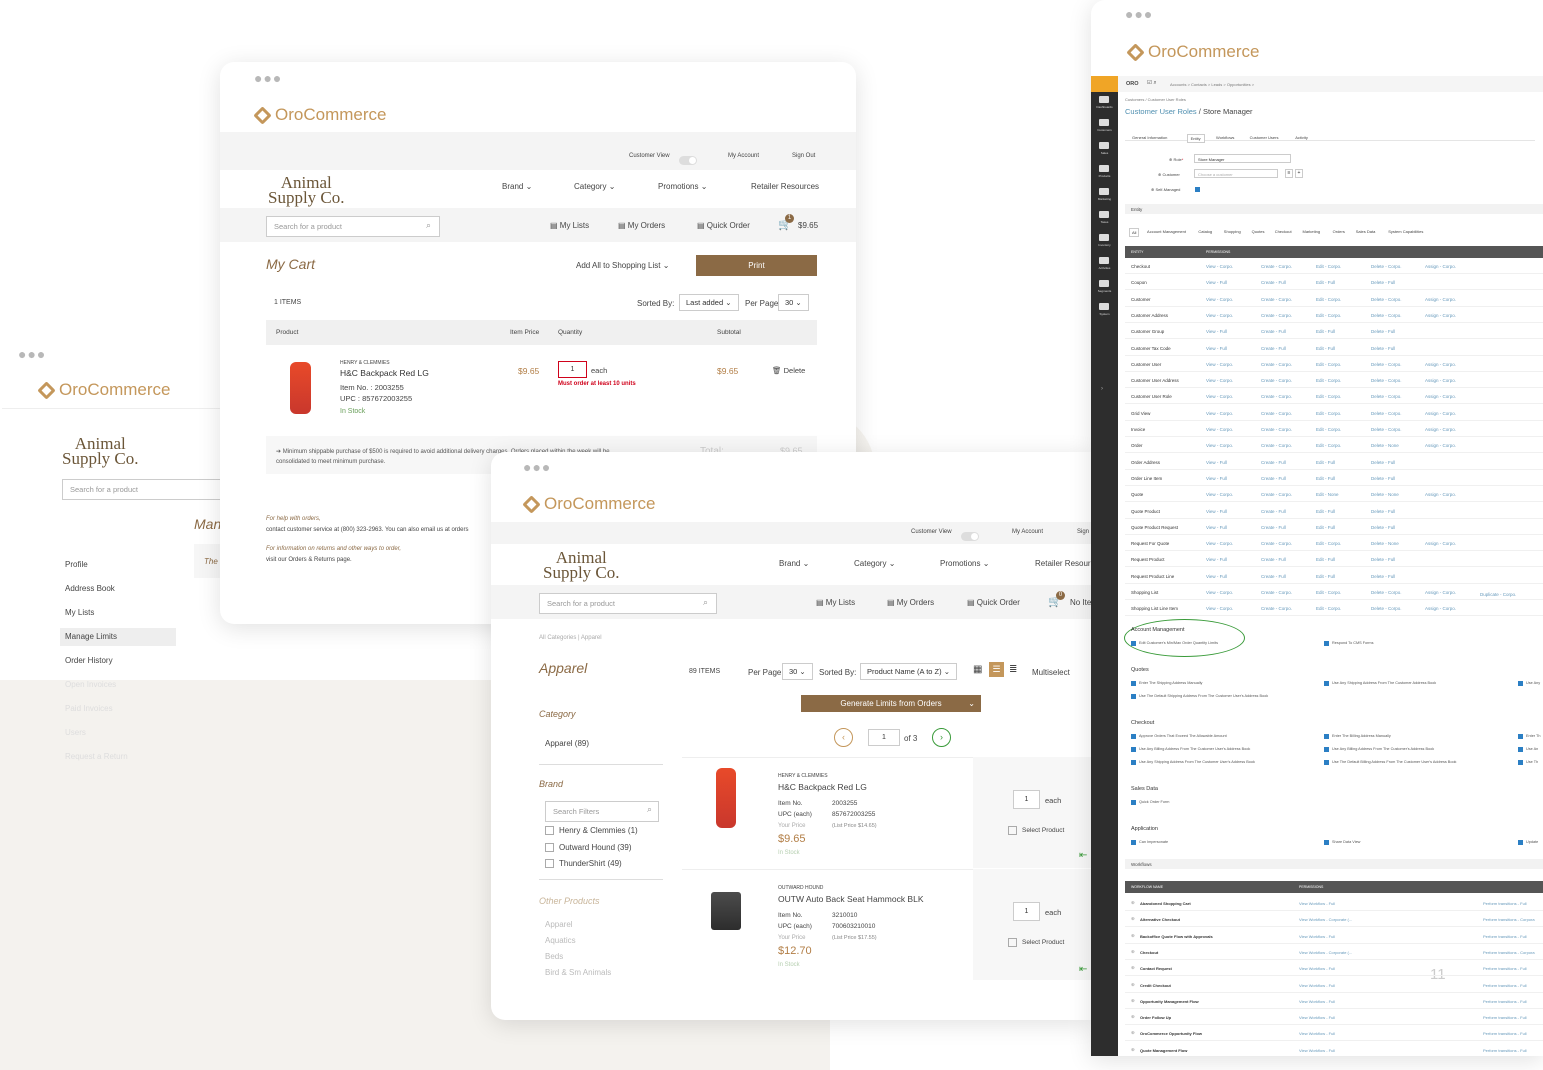  Describe the element at coordinates (1197, 189) in the screenshot. I see `self-managed-checkbox` at that location.